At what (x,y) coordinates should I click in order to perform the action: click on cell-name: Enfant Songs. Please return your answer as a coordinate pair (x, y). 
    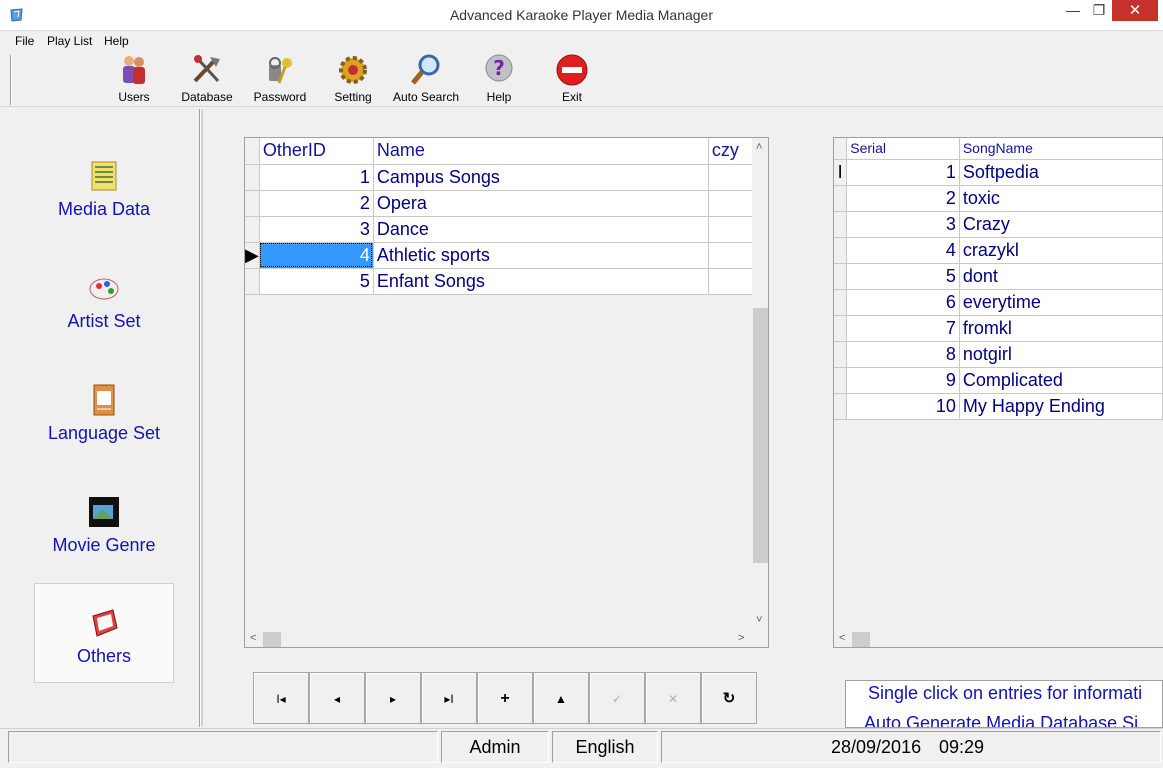
    Looking at the image, I should click on (541, 281).